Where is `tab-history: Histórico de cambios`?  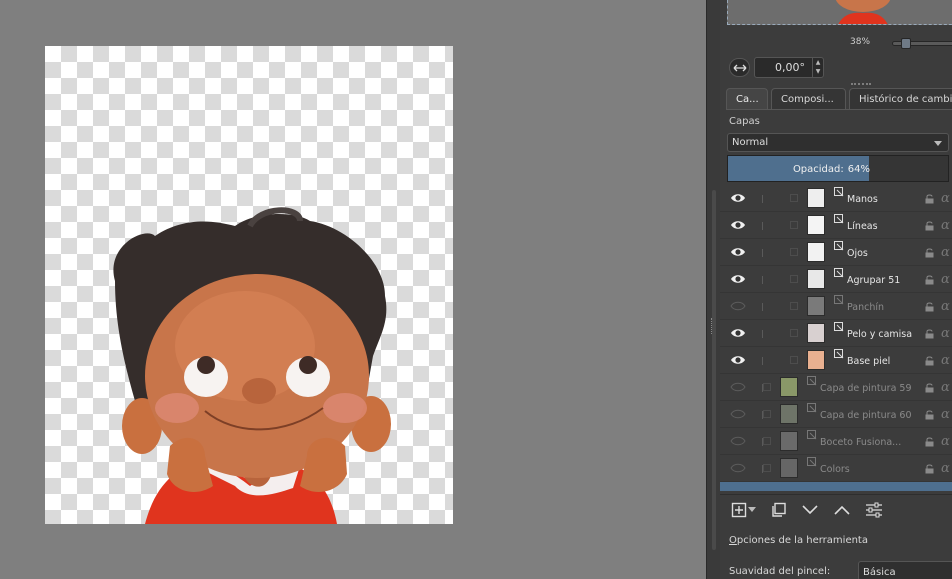
tab-history: Histórico de cambios is located at coordinates (900, 99).